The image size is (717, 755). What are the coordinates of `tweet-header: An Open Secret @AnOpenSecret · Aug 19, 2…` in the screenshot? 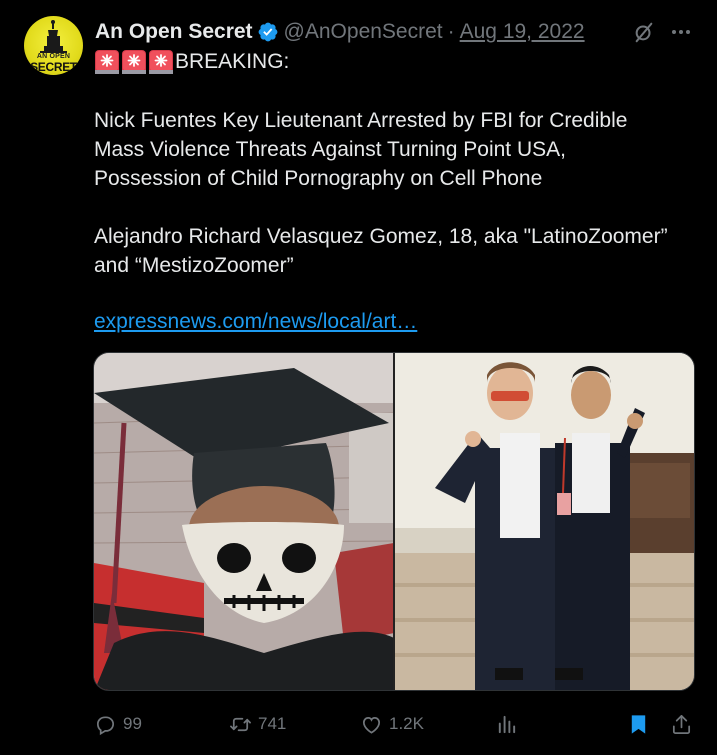 It's located at (340, 32).